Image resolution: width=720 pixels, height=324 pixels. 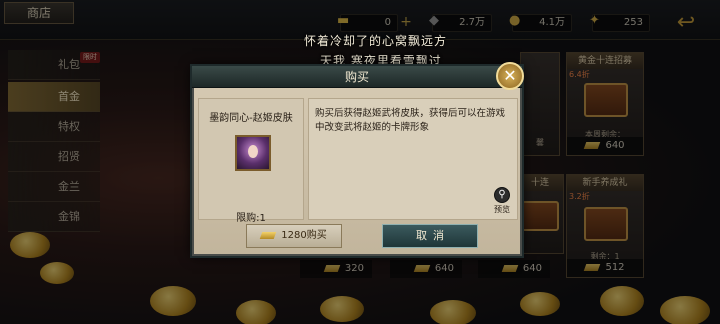 What do you see at coordinates (410, 120) in the screenshot?
I see `item-description: 购买后获得赵姬武将皮肤，获得后可以在游戏中改变武将赵姬的卡牌形象` at bounding box center [410, 120].